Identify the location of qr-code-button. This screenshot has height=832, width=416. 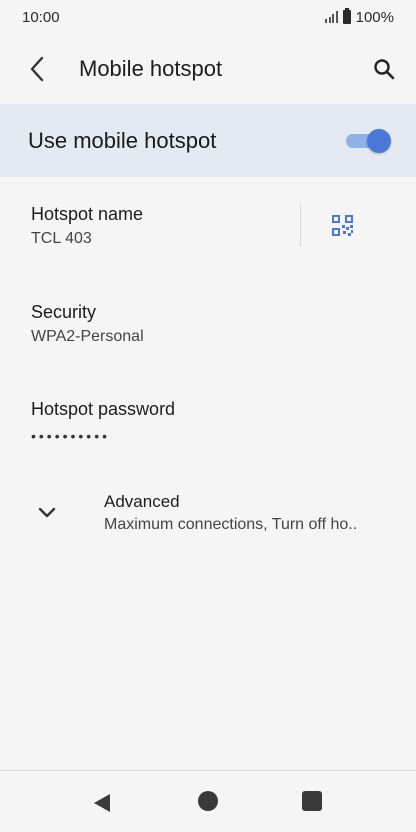
(343, 226).